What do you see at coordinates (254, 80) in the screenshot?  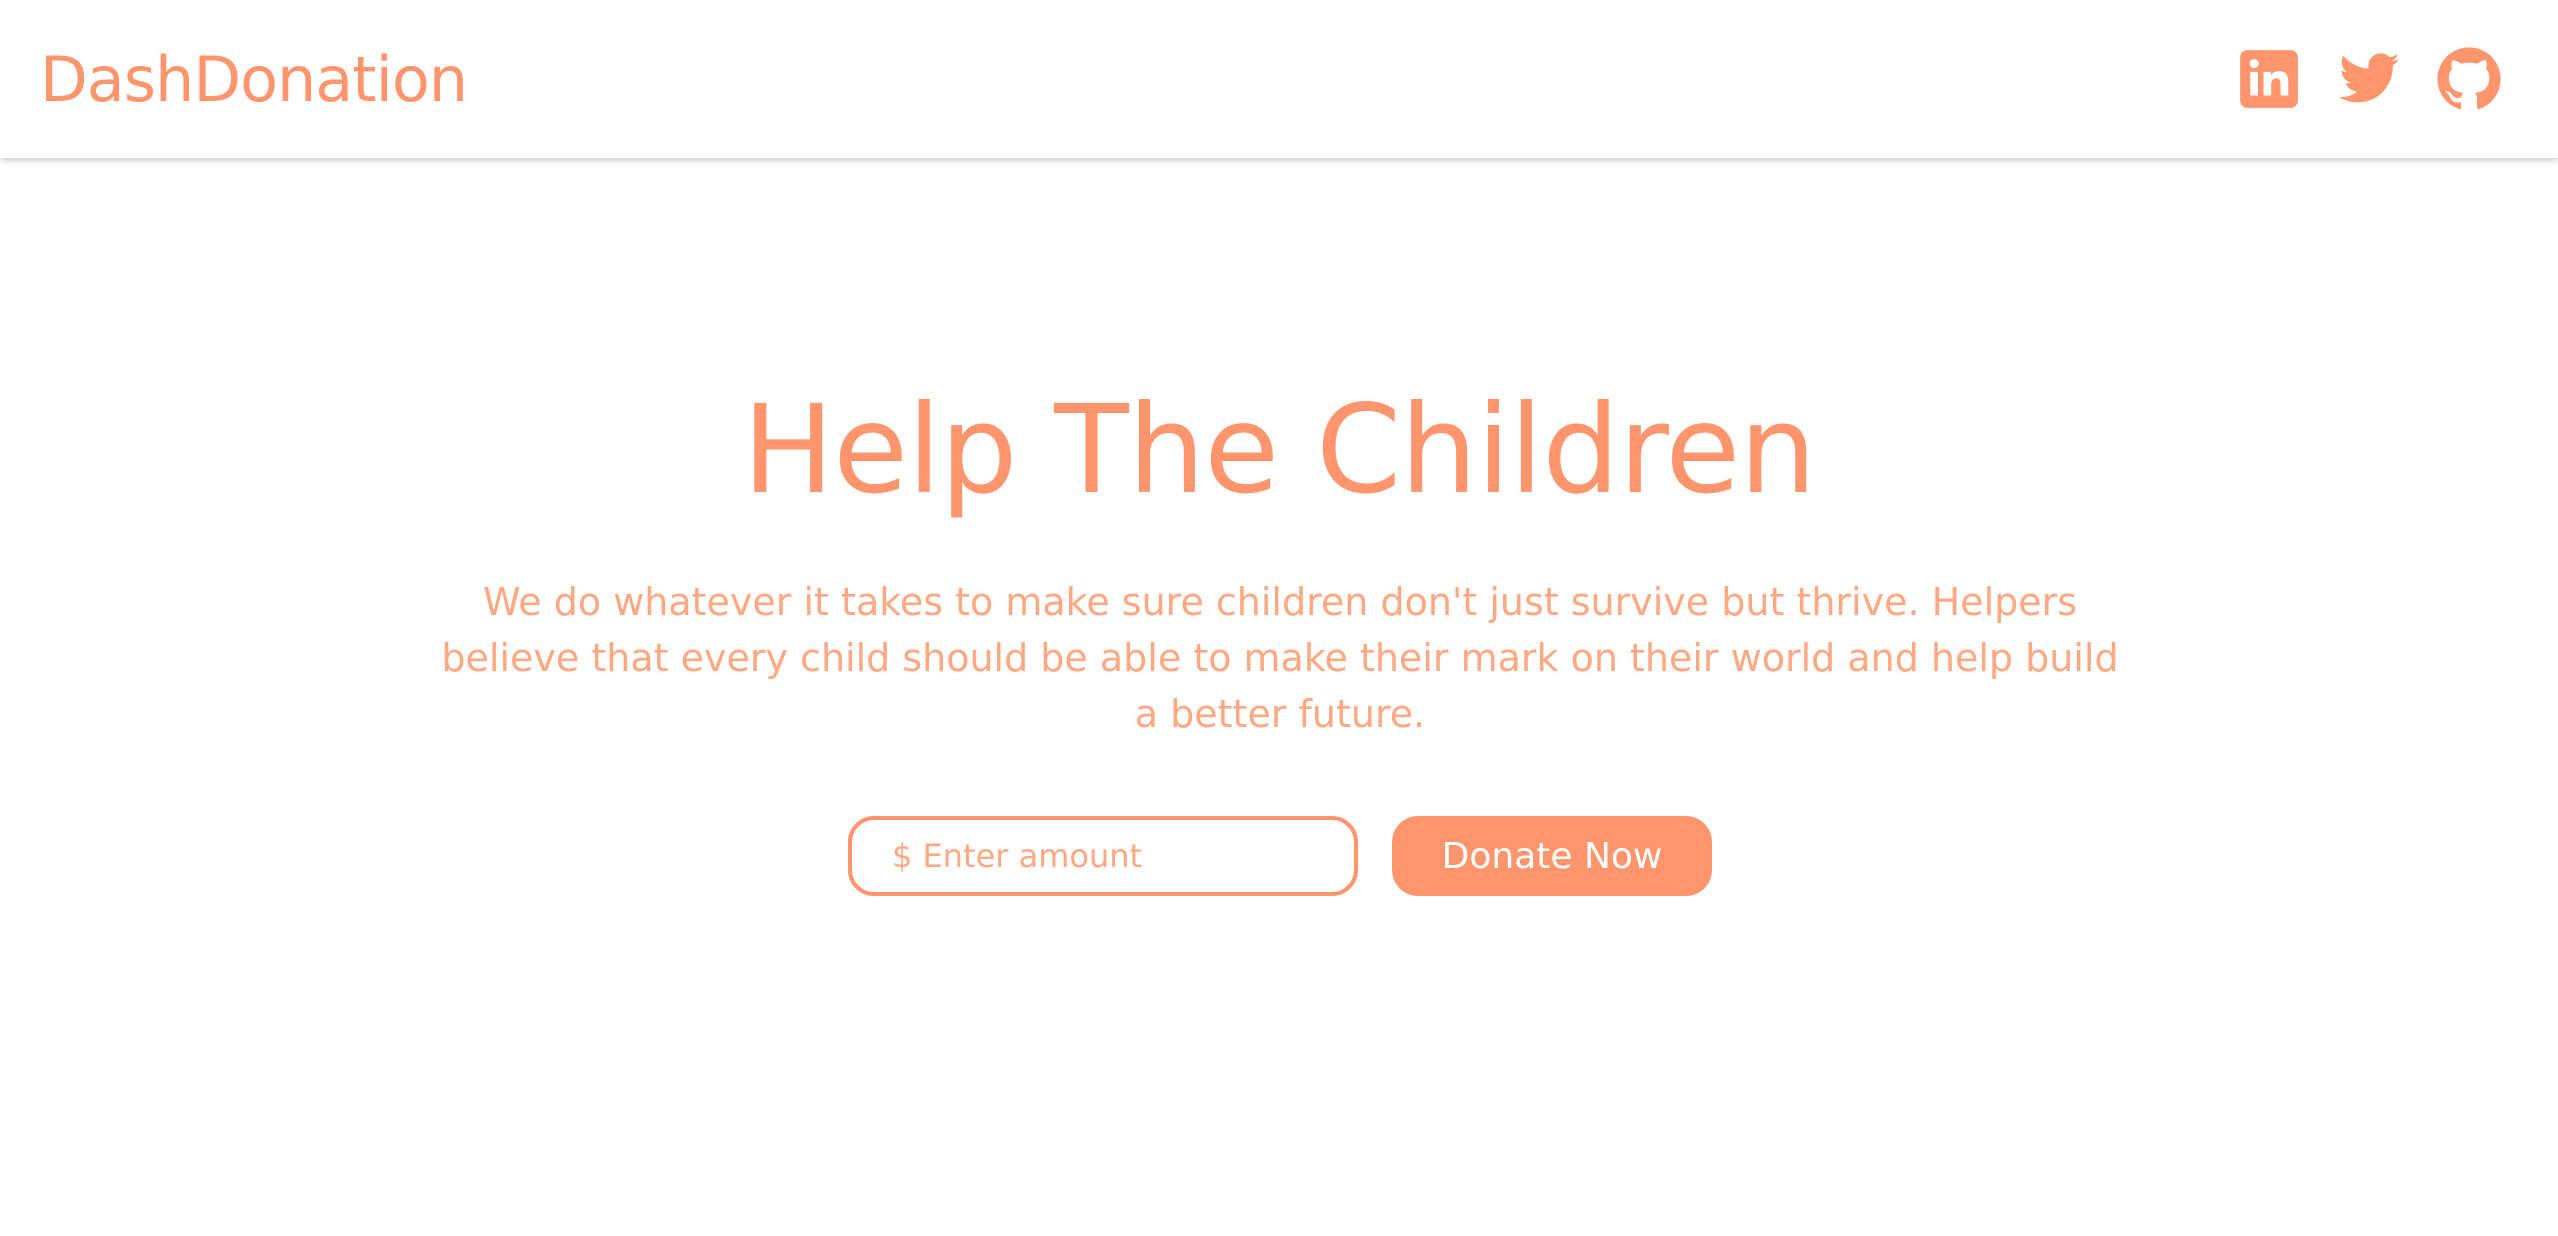 I see `brand-logo: DashDonation` at bounding box center [254, 80].